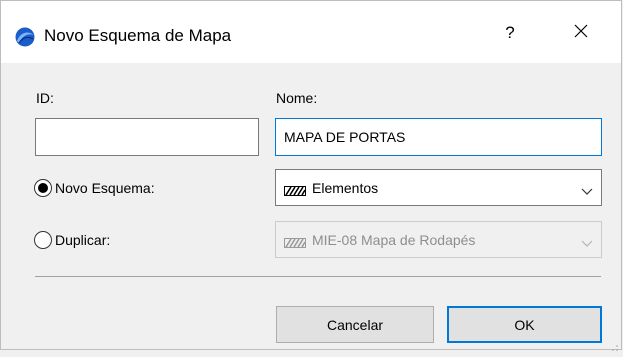 The height and width of the screenshot is (357, 623). Describe the element at coordinates (25, 37) in the screenshot. I see `archicad-app-icon` at that location.